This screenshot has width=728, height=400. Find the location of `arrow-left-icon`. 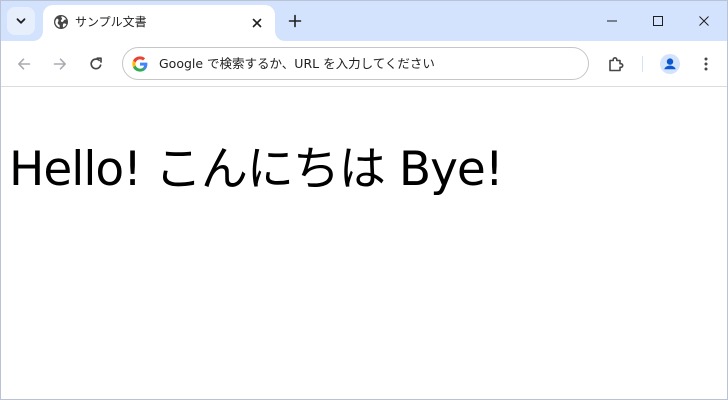

arrow-left-icon is located at coordinates (24, 64).